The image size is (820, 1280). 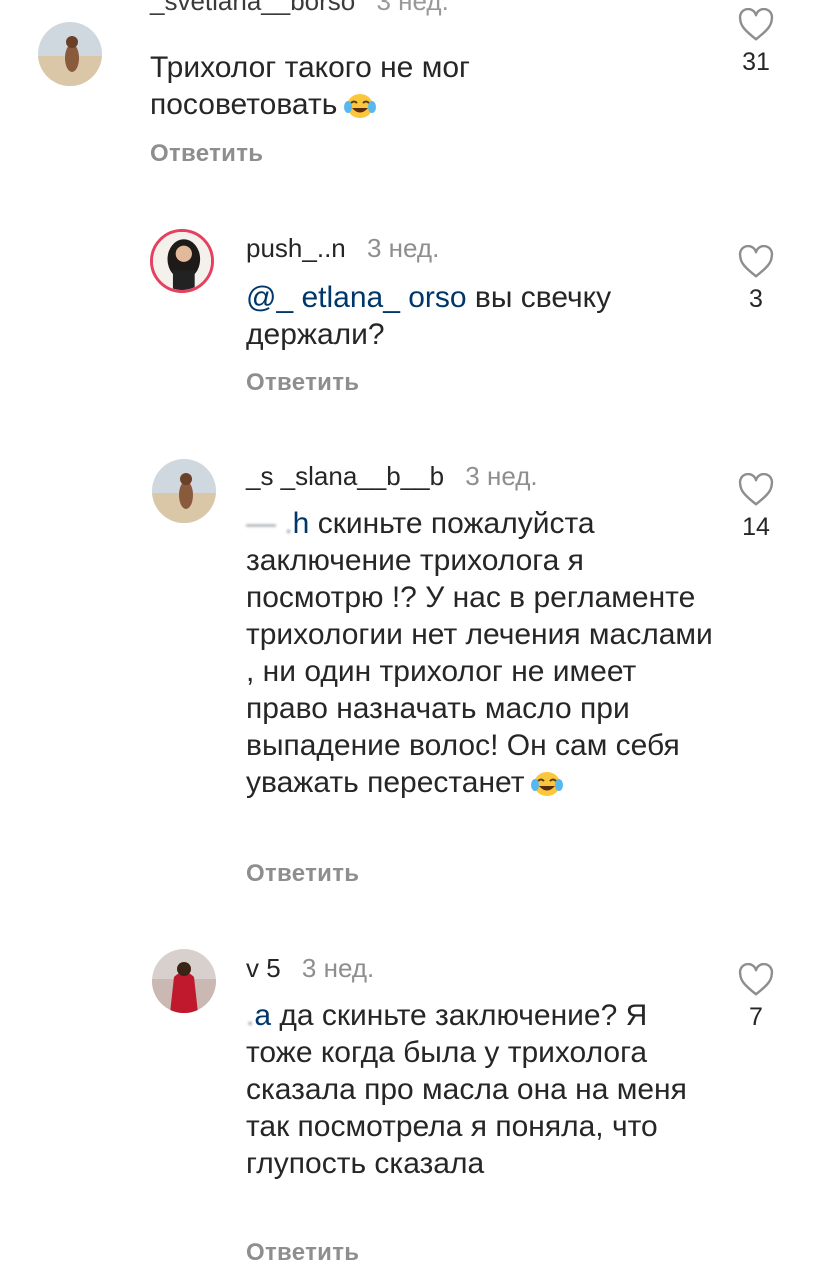 What do you see at coordinates (756, 997) in the screenshot?
I see `like-block: 7` at bounding box center [756, 997].